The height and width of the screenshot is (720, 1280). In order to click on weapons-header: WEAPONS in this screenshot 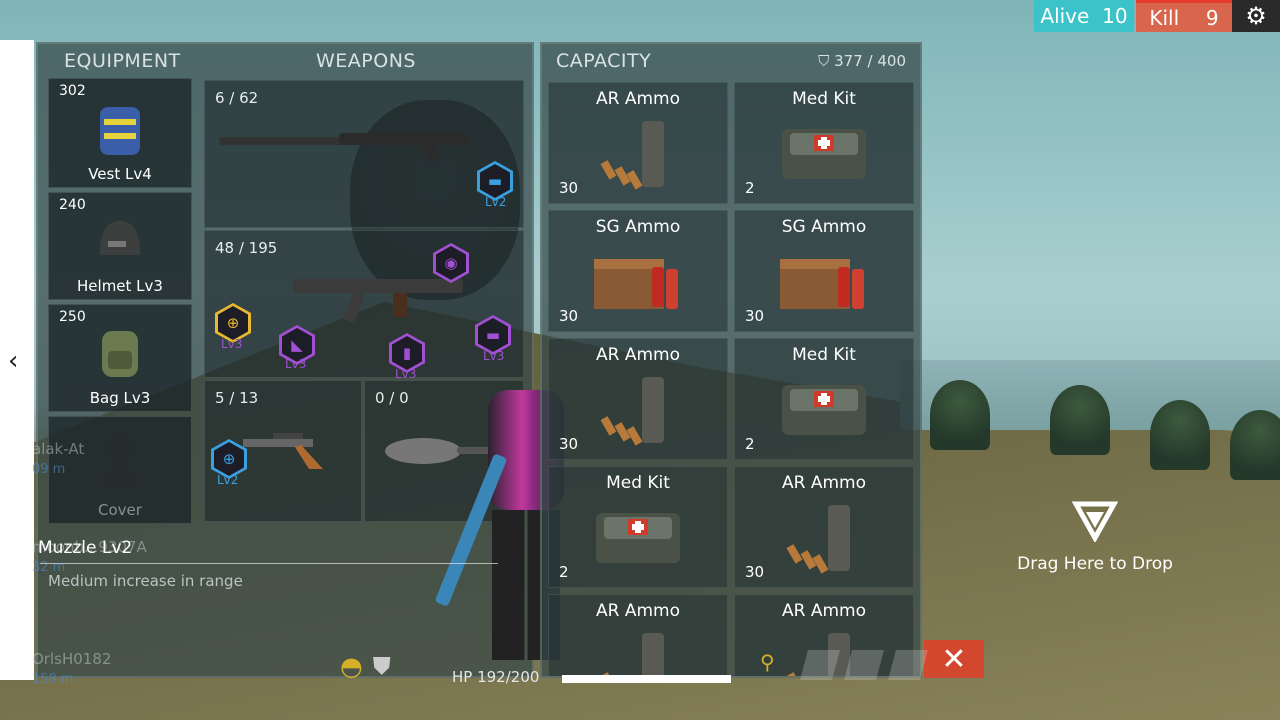, I will do `click(366, 61)`.